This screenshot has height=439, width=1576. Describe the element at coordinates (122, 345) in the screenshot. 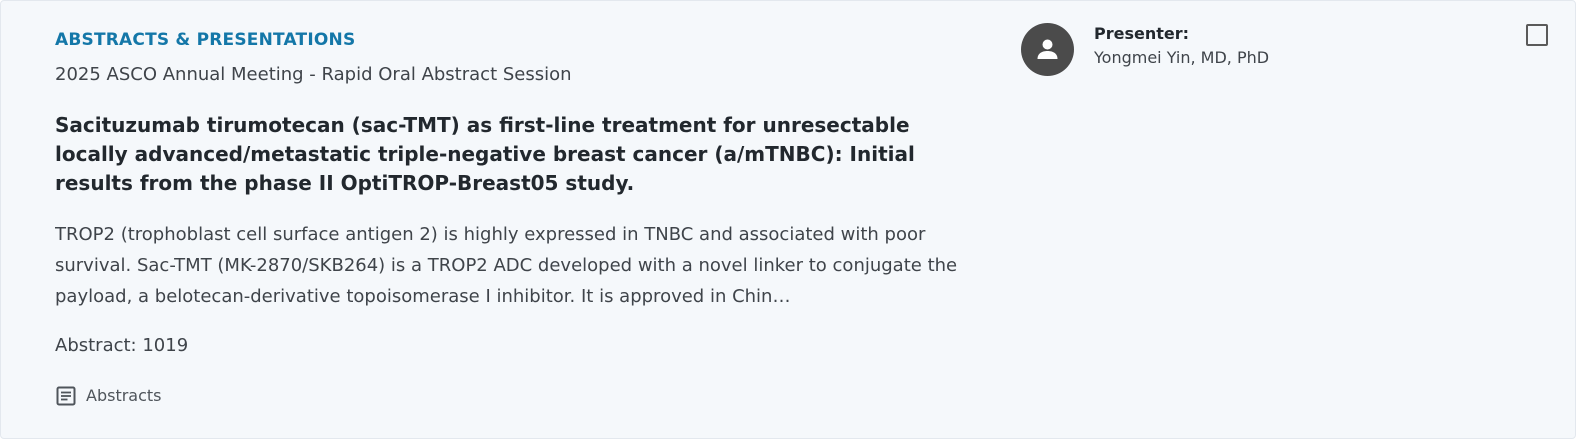

I see `abstract-number: Abstract: 1019` at that location.